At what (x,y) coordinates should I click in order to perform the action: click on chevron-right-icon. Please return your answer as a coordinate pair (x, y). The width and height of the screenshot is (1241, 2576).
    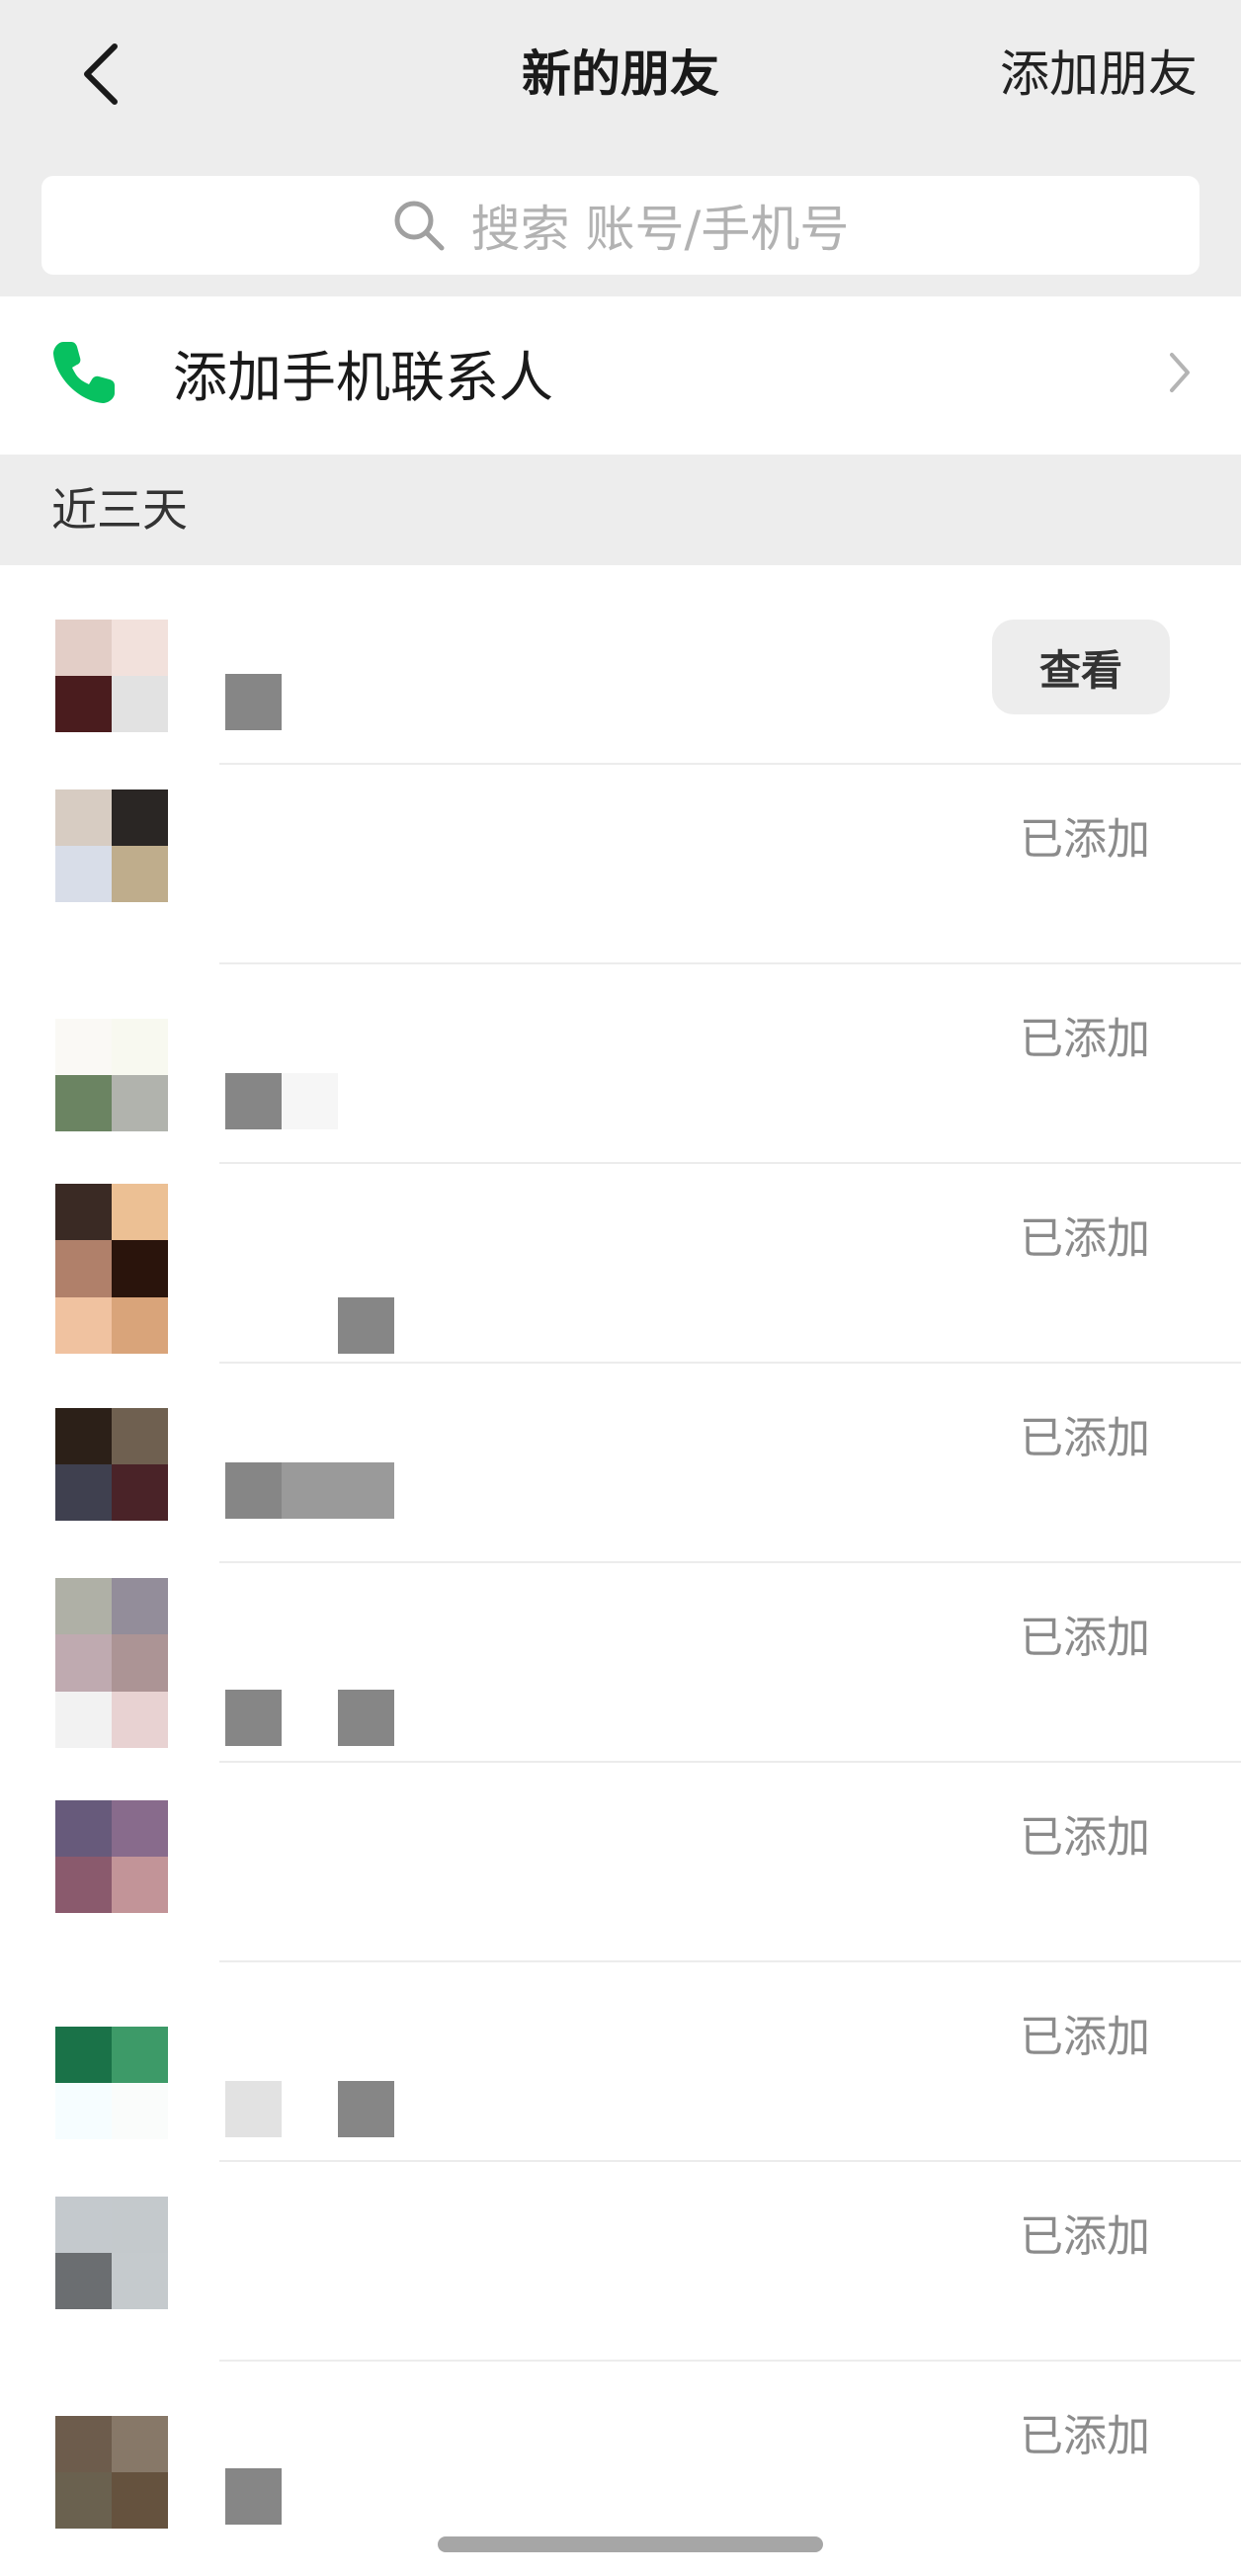
    Looking at the image, I should click on (1180, 372).